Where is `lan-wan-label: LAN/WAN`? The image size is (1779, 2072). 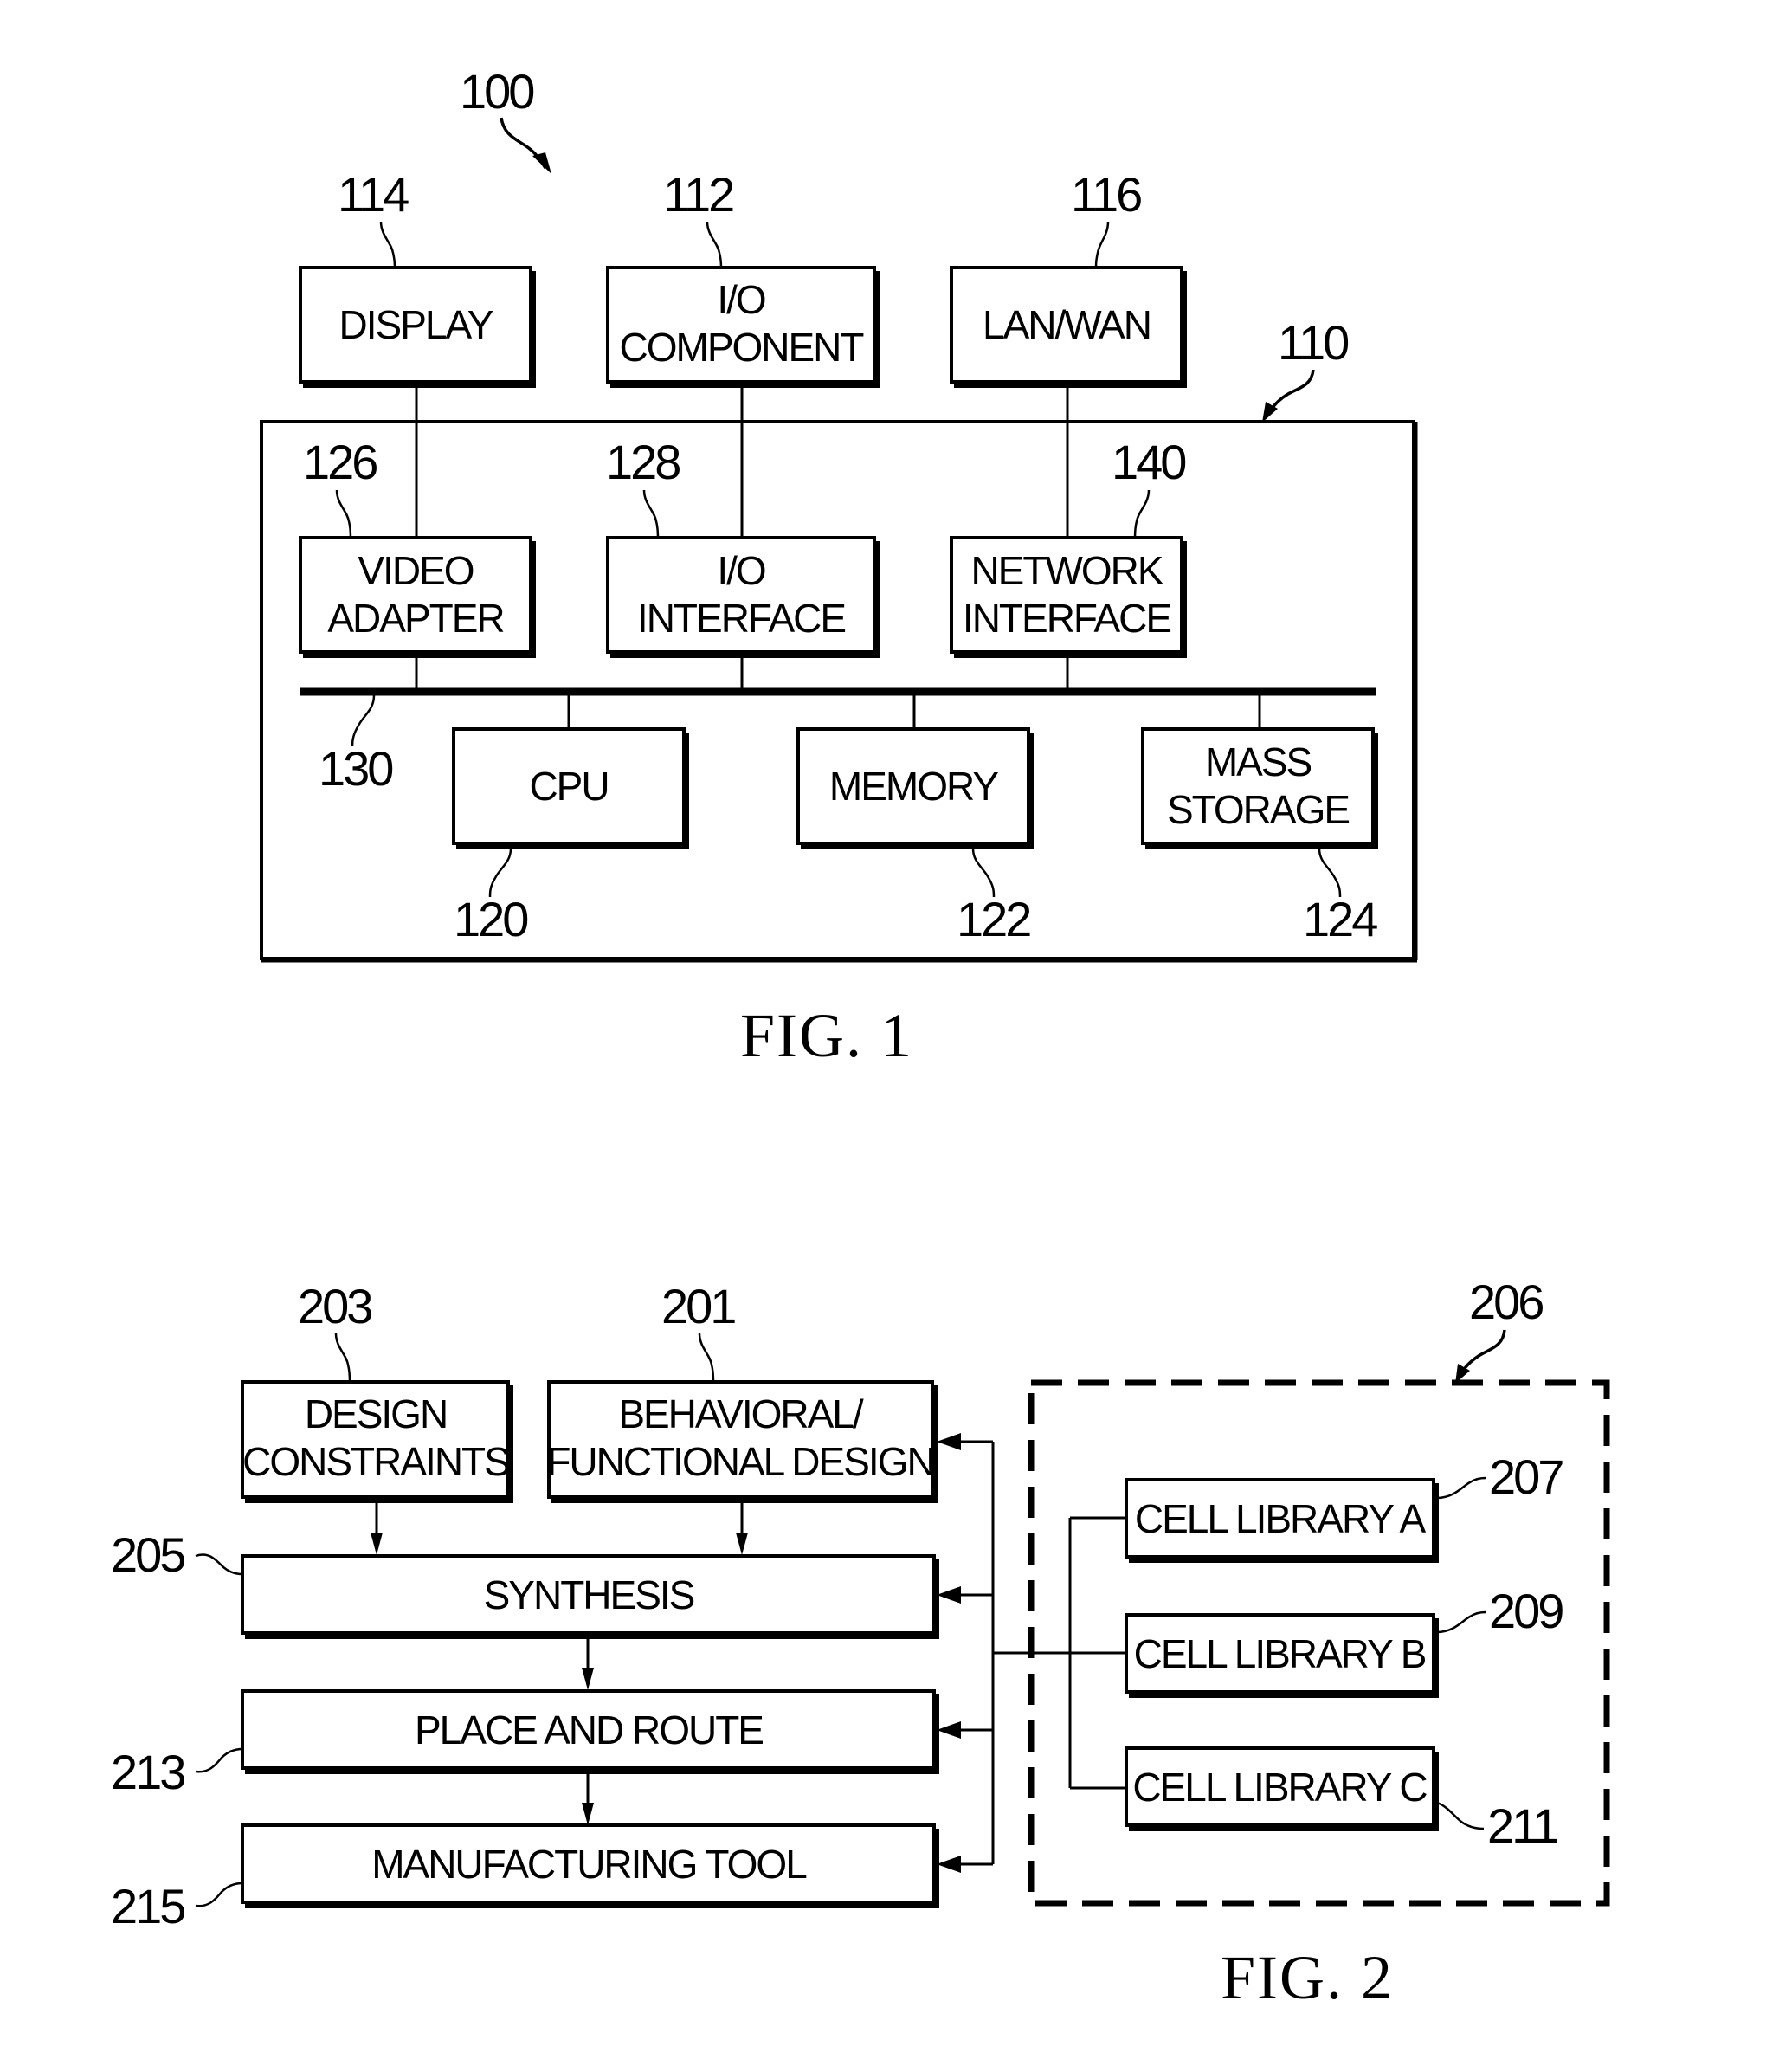 lan-wan-label: LAN/WAN is located at coordinates (1067, 324).